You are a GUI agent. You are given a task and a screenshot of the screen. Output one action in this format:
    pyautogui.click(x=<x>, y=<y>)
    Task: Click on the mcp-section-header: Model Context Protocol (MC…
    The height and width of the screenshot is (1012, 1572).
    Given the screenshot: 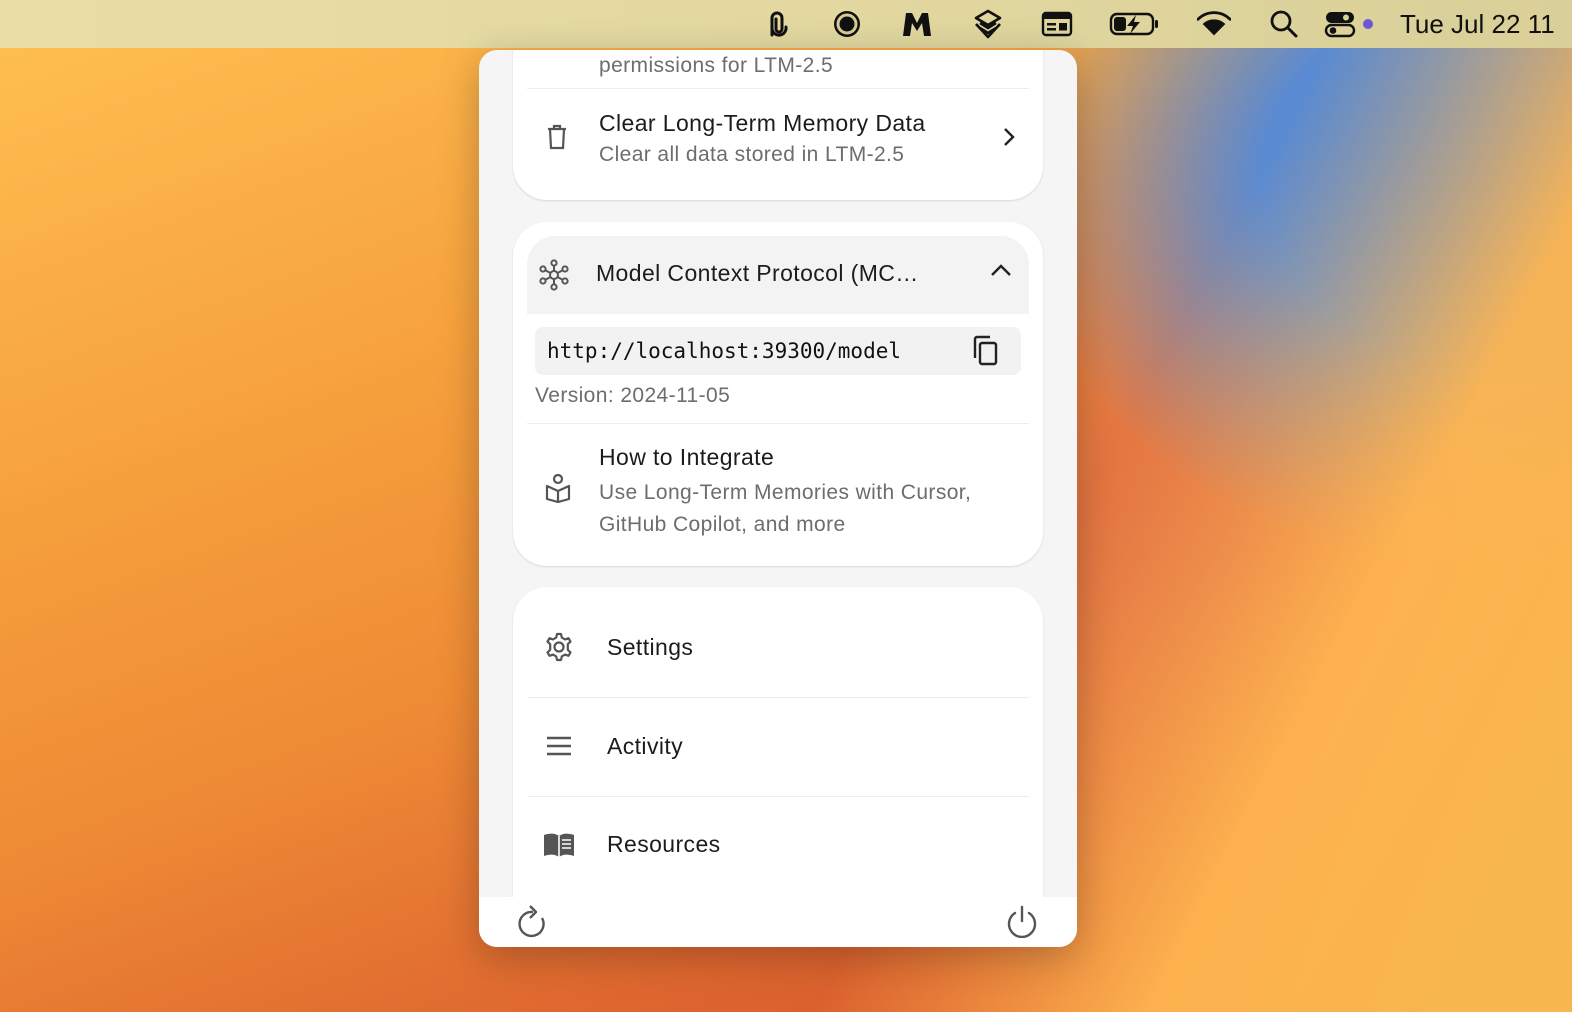 What is the action you would take?
    pyautogui.click(x=778, y=275)
    